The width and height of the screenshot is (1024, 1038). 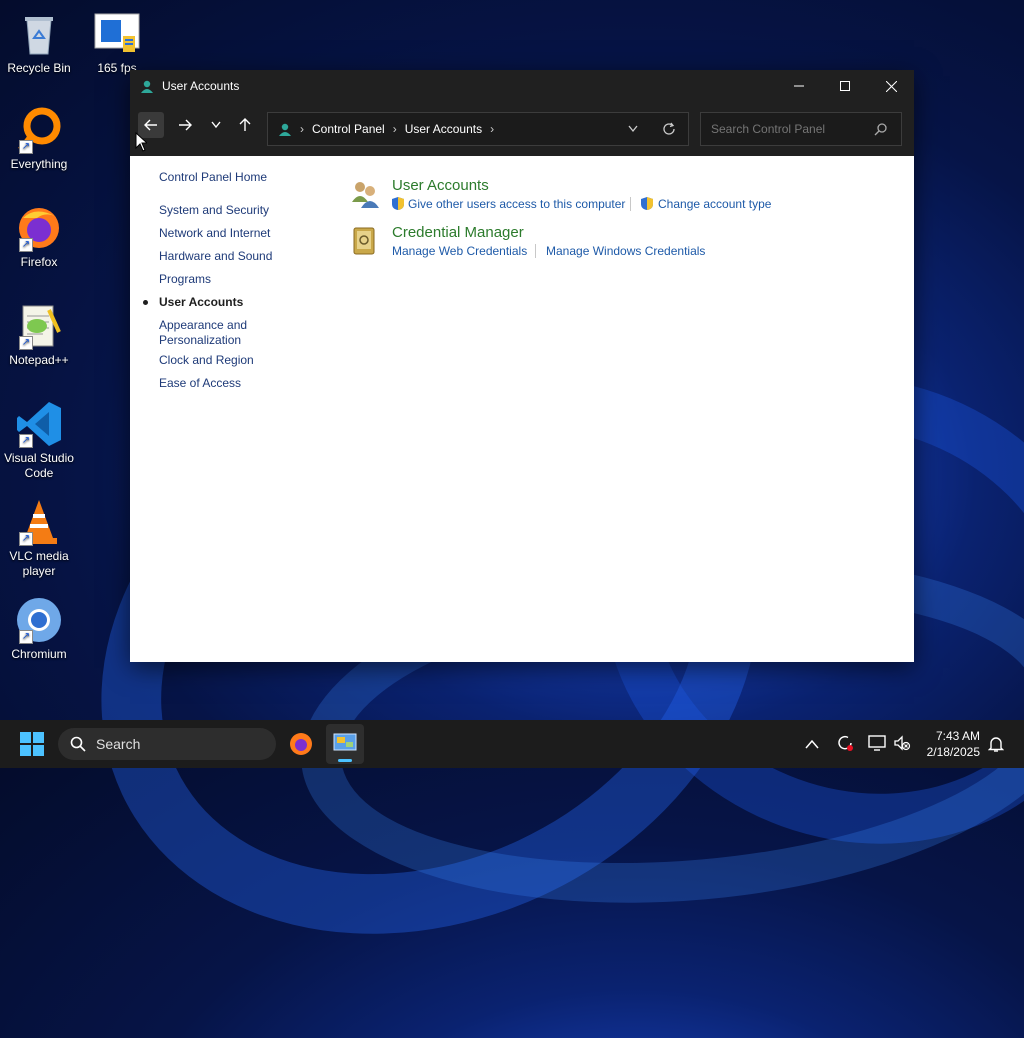 What do you see at coordinates (365, 195) in the screenshot?
I see `user-accounts-category-icon` at bounding box center [365, 195].